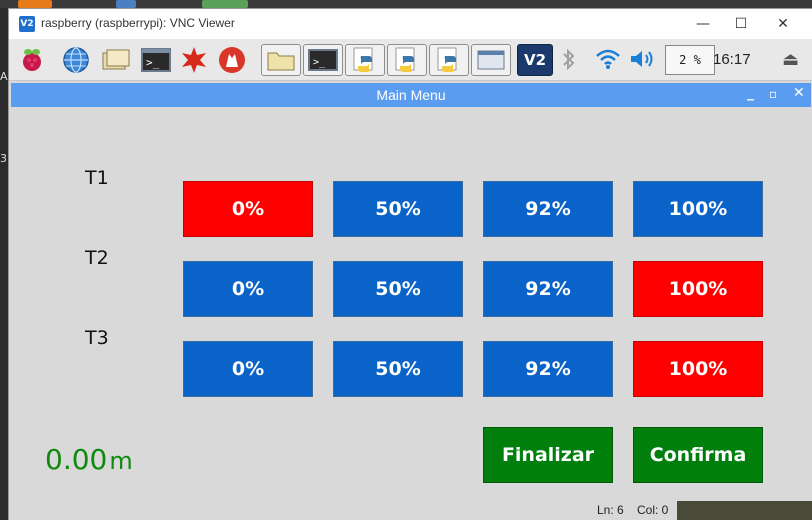 The height and width of the screenshot is (520, 812). What do you see at coordinates (225, 4) in the screenshot?
I see `desktop-image-icon` at bounding box center [225, 4].